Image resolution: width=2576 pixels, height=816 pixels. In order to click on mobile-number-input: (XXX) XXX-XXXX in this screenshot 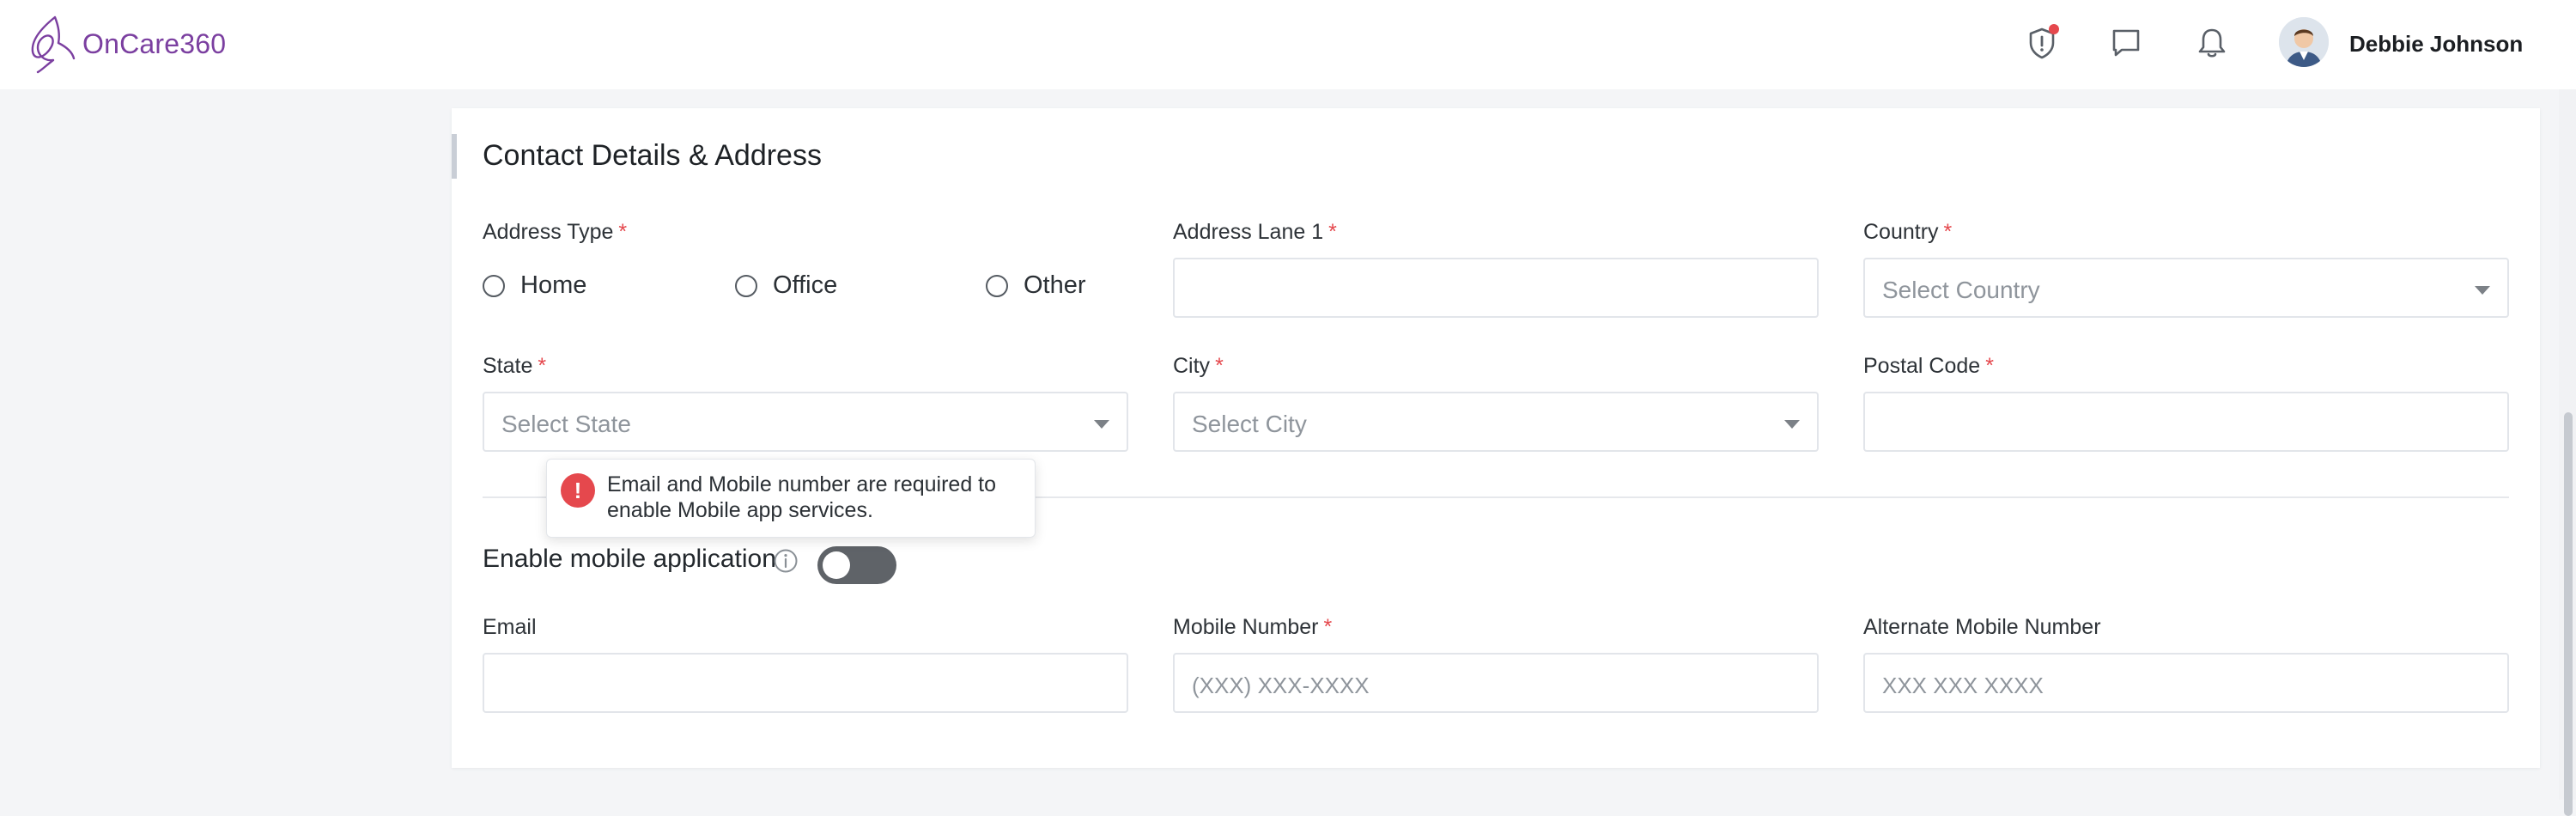, I will do `click(1496, 683)`.